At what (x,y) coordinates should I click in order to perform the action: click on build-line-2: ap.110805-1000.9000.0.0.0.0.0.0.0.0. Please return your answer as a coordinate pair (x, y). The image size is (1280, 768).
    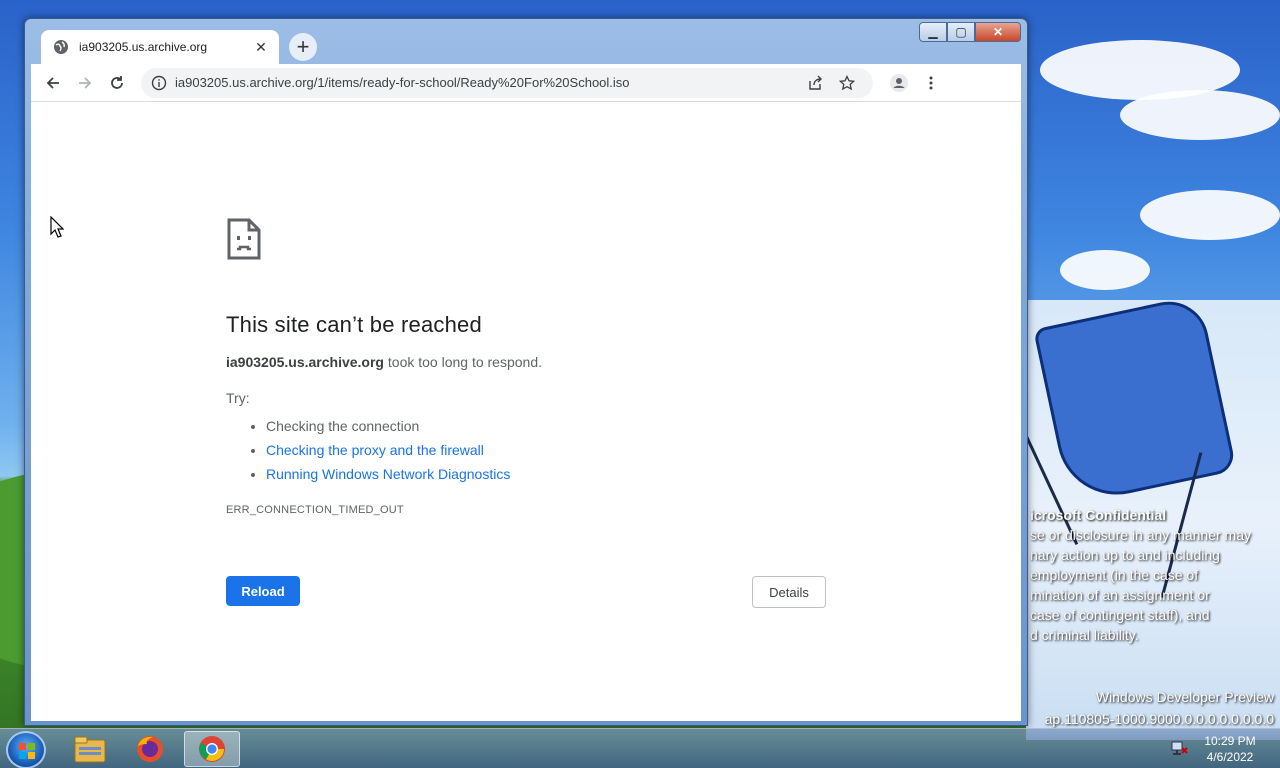
    Looking at the image, I should click on (1159, 719).